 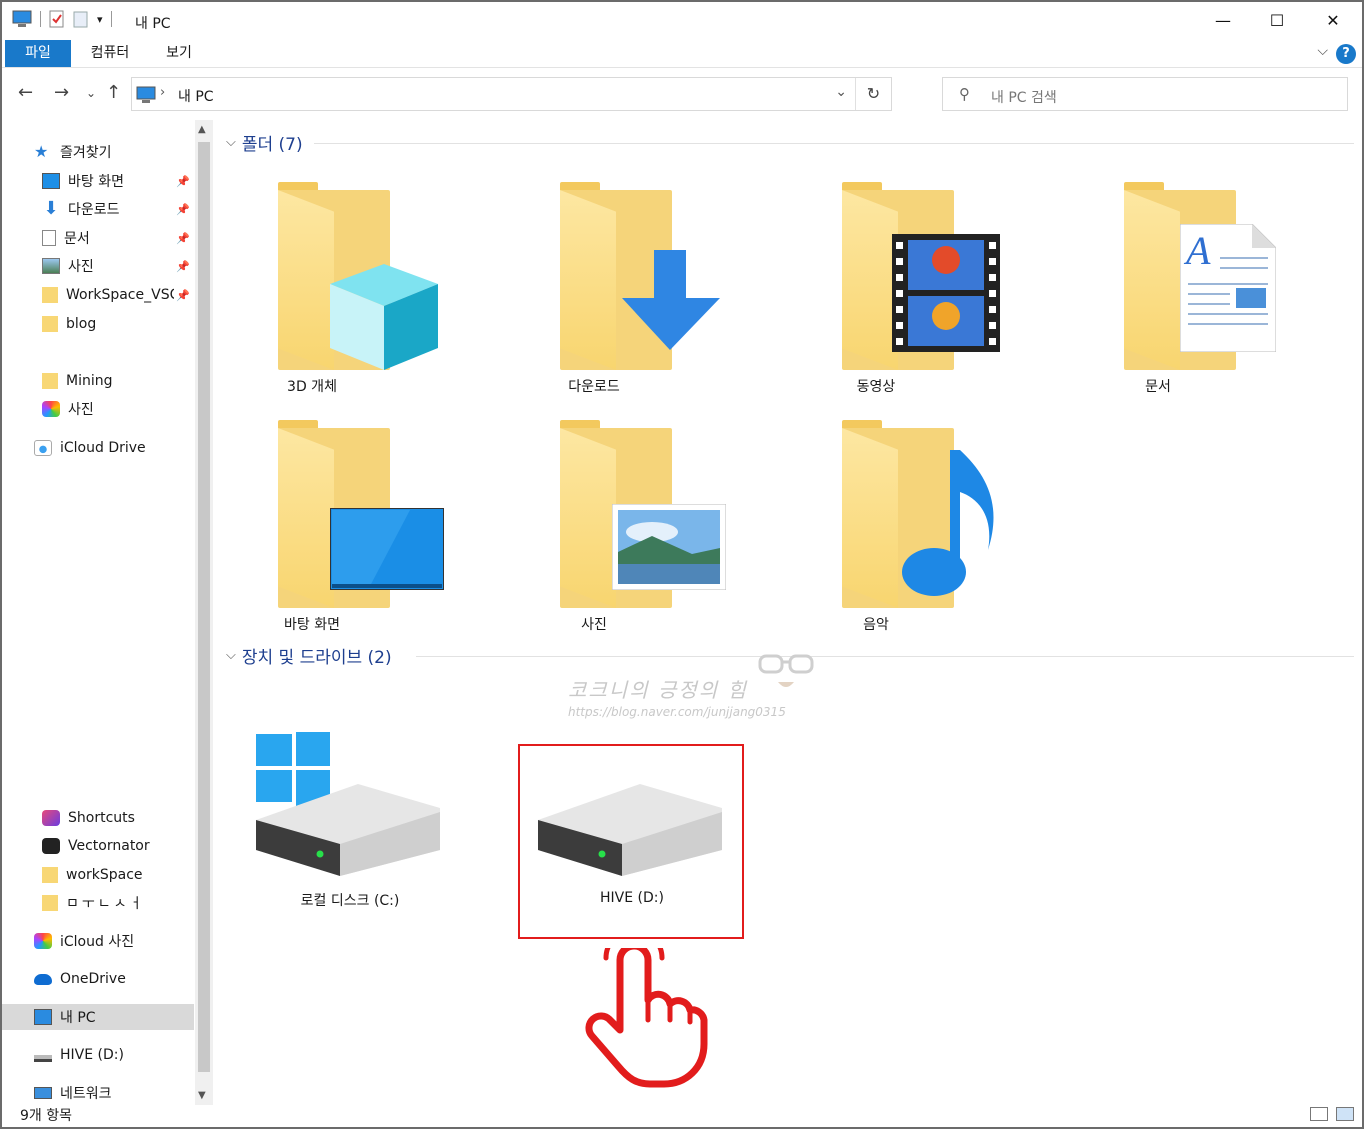 What do you see at coordinates (43, 941) in the screenshot?
I see `photos-app-icon` at bounding box center [43, 941].